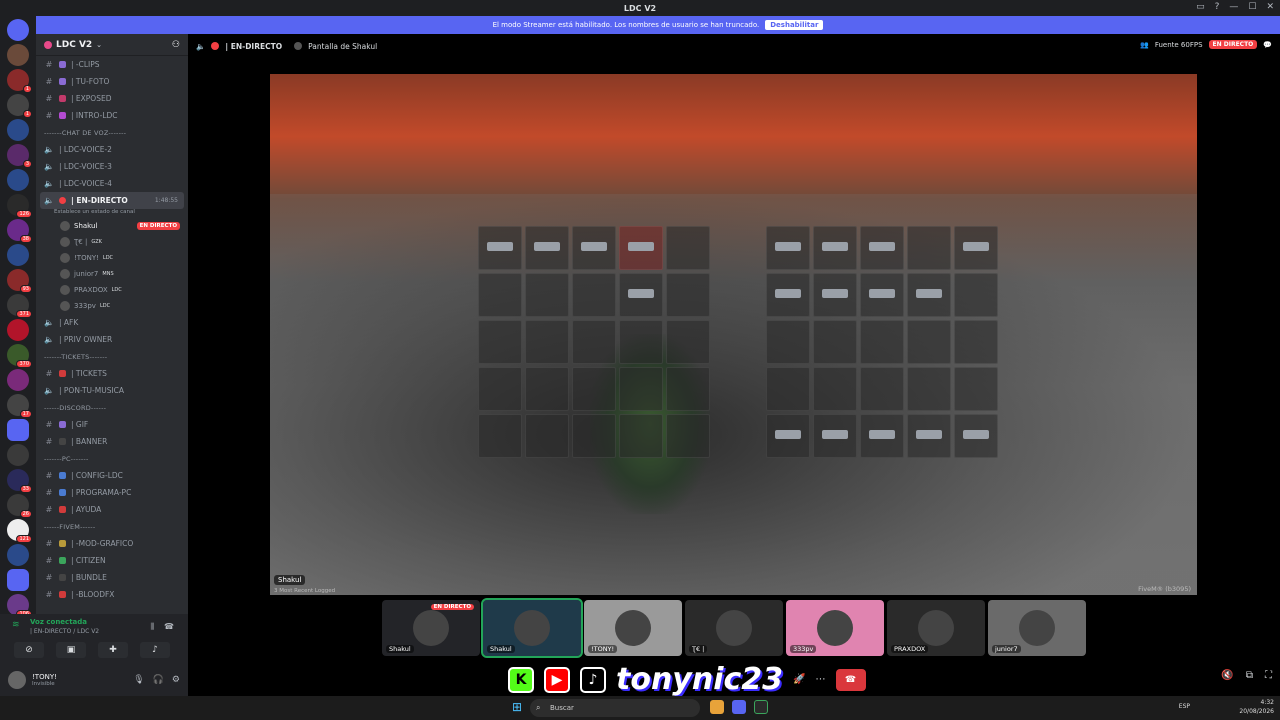 This screenshot has width=1280, height=720. What do you see at coordinates (19, 356) in the screenshot?
I see `server-icon: 370` at bounding box center [19, 356].